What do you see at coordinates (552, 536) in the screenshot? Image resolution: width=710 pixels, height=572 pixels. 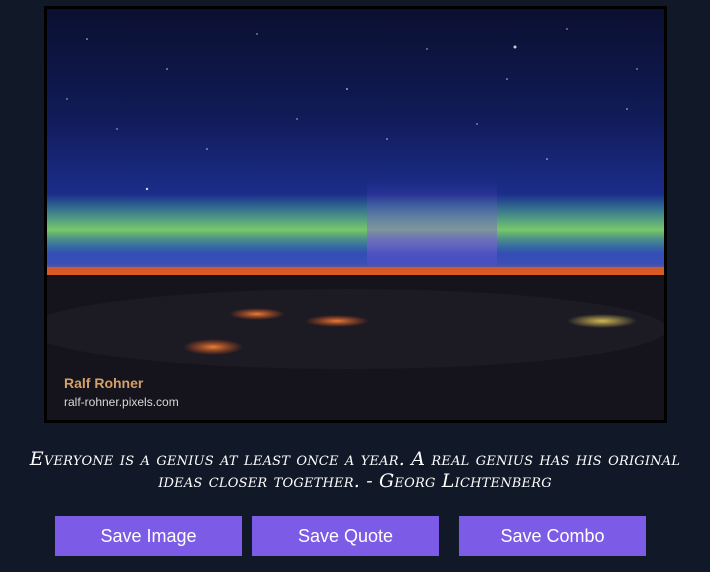 I see `save-combo-button: Save Combo` at bounding box center [552, 536].